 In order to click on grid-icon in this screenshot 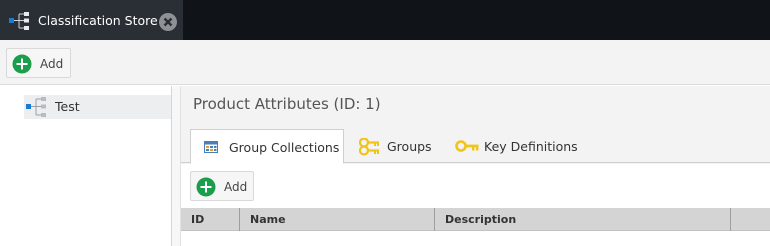, I will do `click(211, 148)`.